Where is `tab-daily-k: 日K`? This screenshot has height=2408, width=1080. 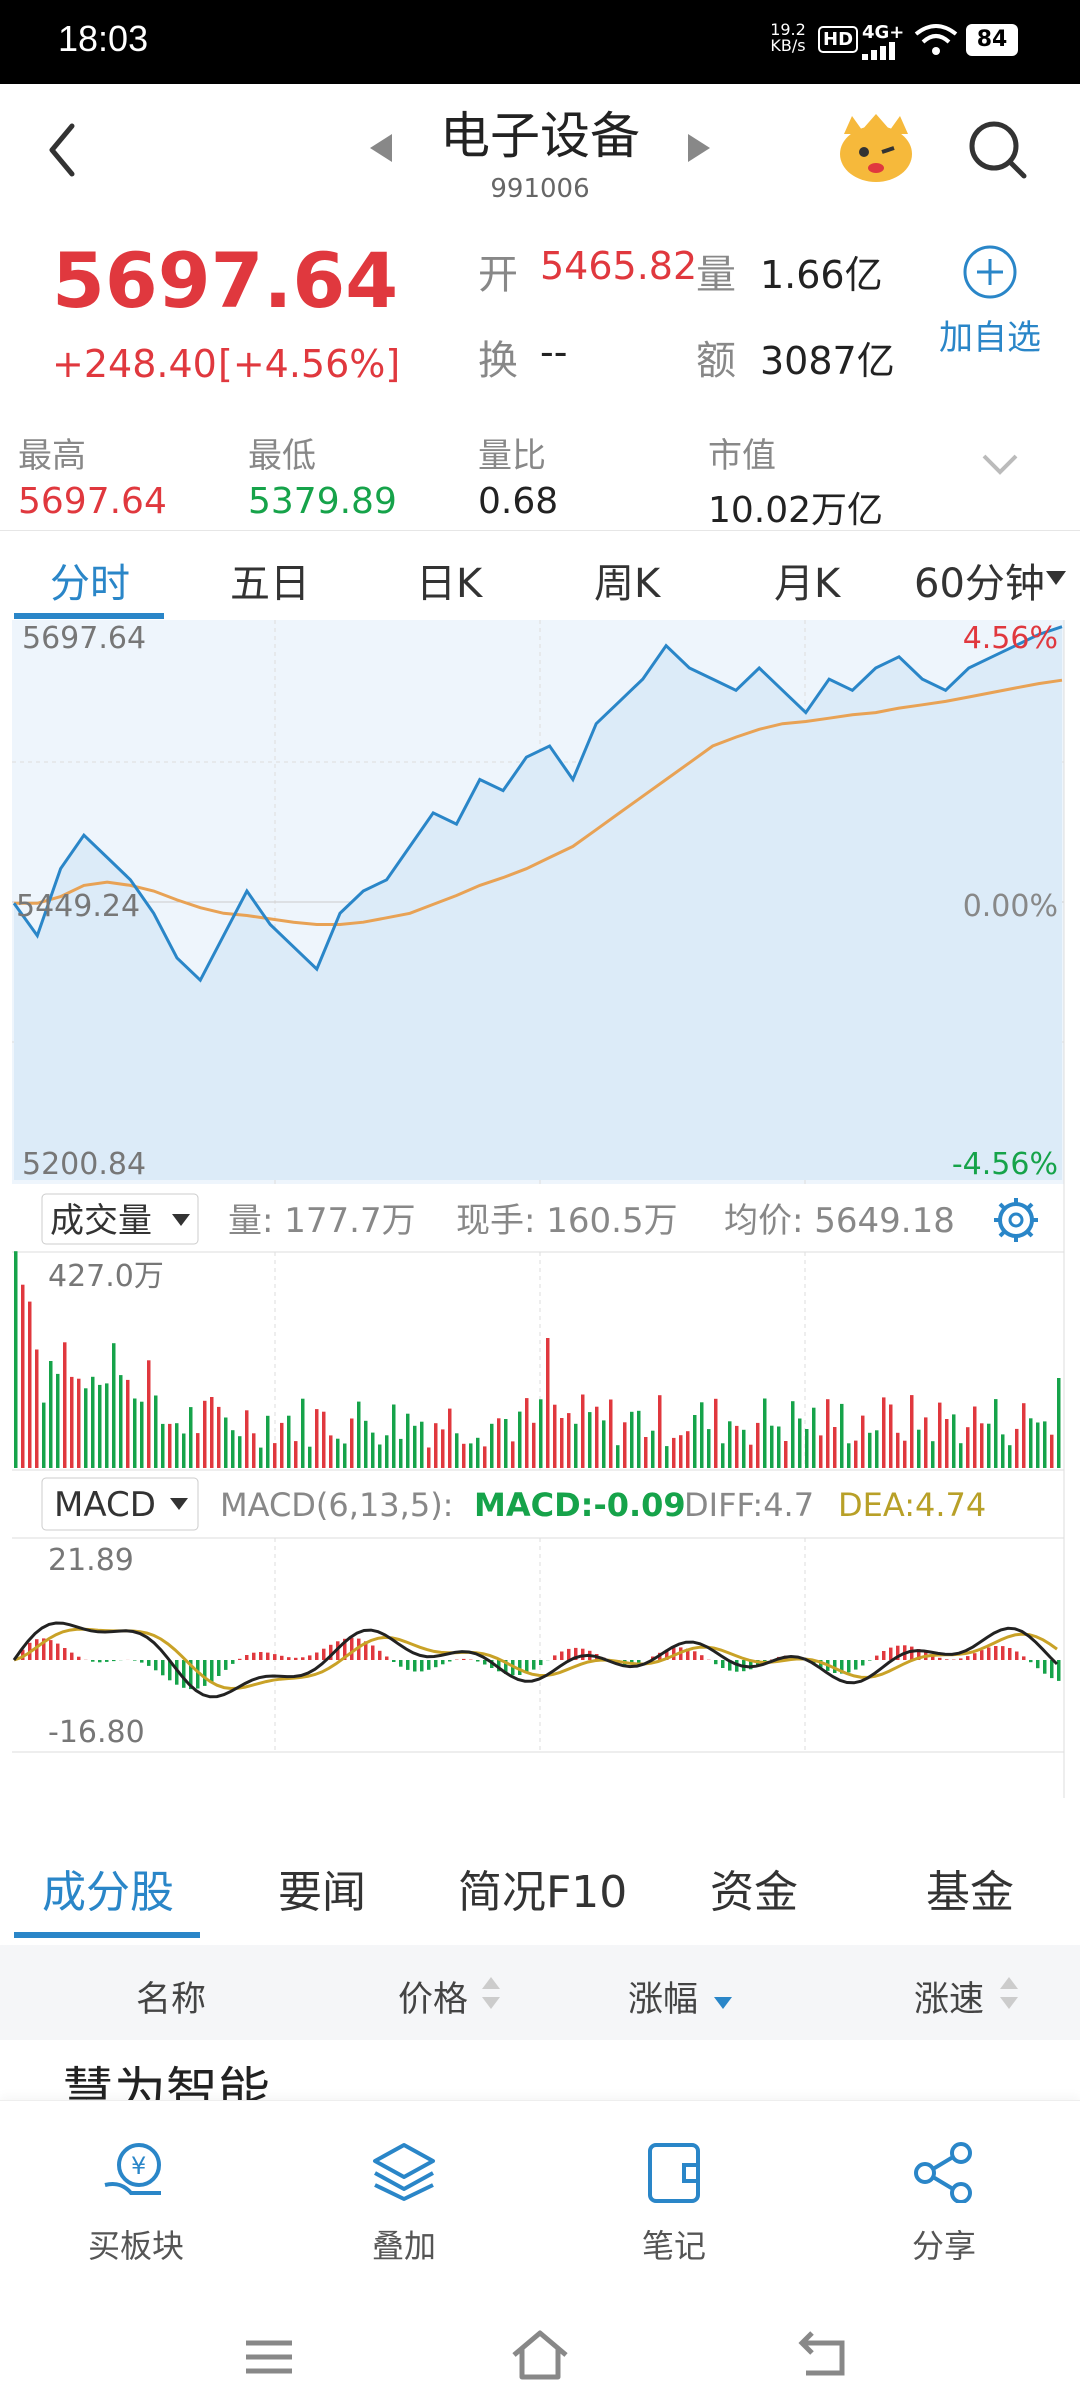 tab-daily-k: 日K is located at coordinates (449, 580).